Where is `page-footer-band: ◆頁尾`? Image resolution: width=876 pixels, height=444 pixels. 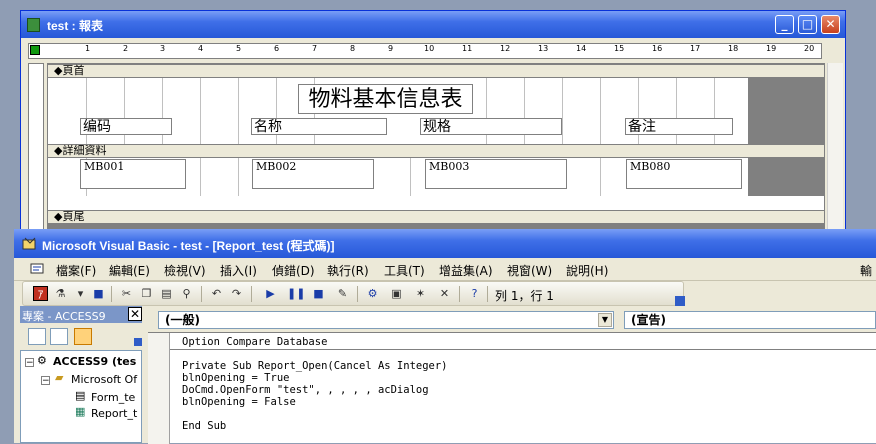
page-footer-band: ◆頁尾 is located at coordinates (436, 217).